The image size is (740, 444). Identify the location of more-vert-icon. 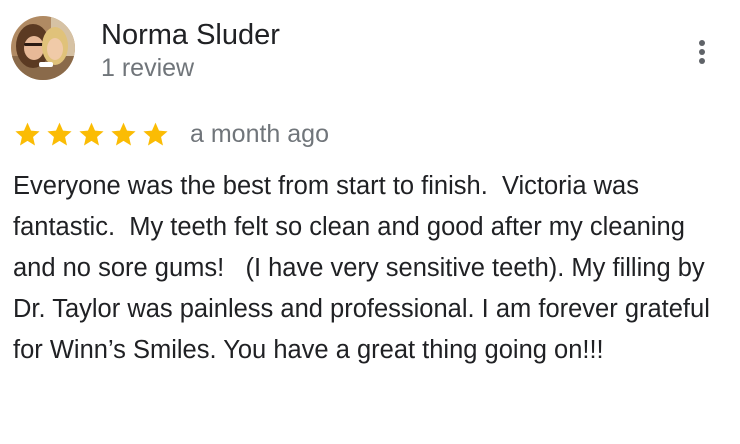
(702, 52).